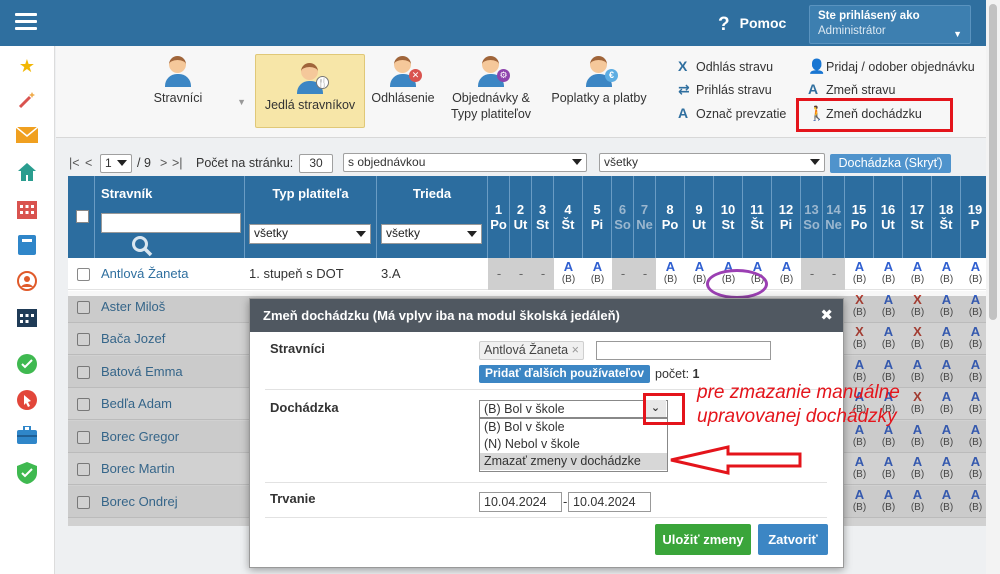 Image resolution: width=1000 pixels, height=574 pixels. What do you see at coordinates (491, 91) in the screenshot?
I see `toolbar-objednavky-button: ⚙ Objednávky & Typy platiteľov` at bounding box center [491, 91].